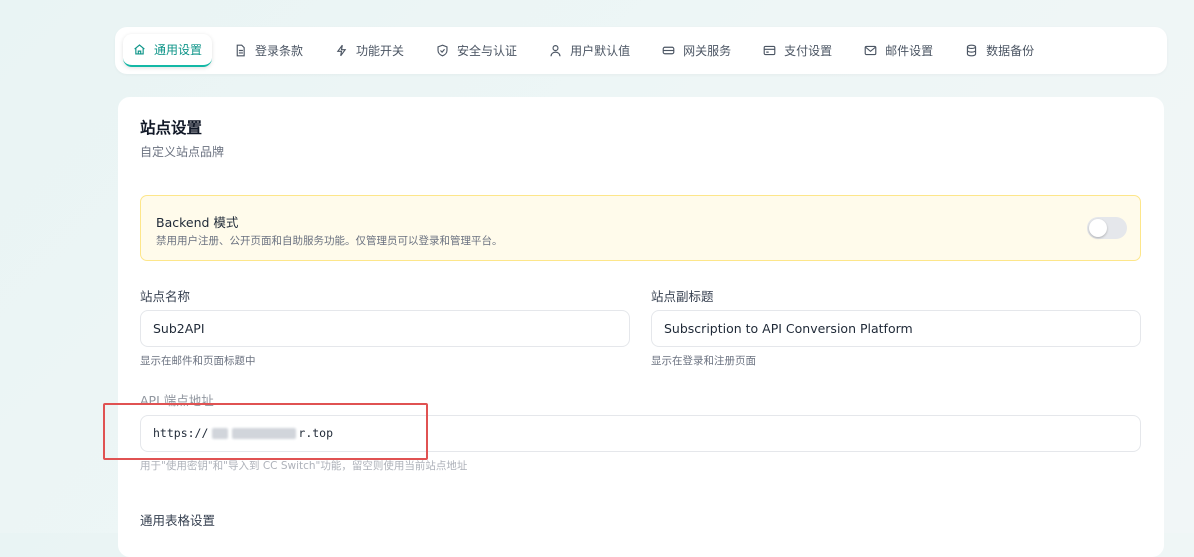 This screenshot has width=1194, height=557. Describe the element at coordinates (177, 400) in the screenshot. I see `api-endpoint-label: API 端点地址` at that location.